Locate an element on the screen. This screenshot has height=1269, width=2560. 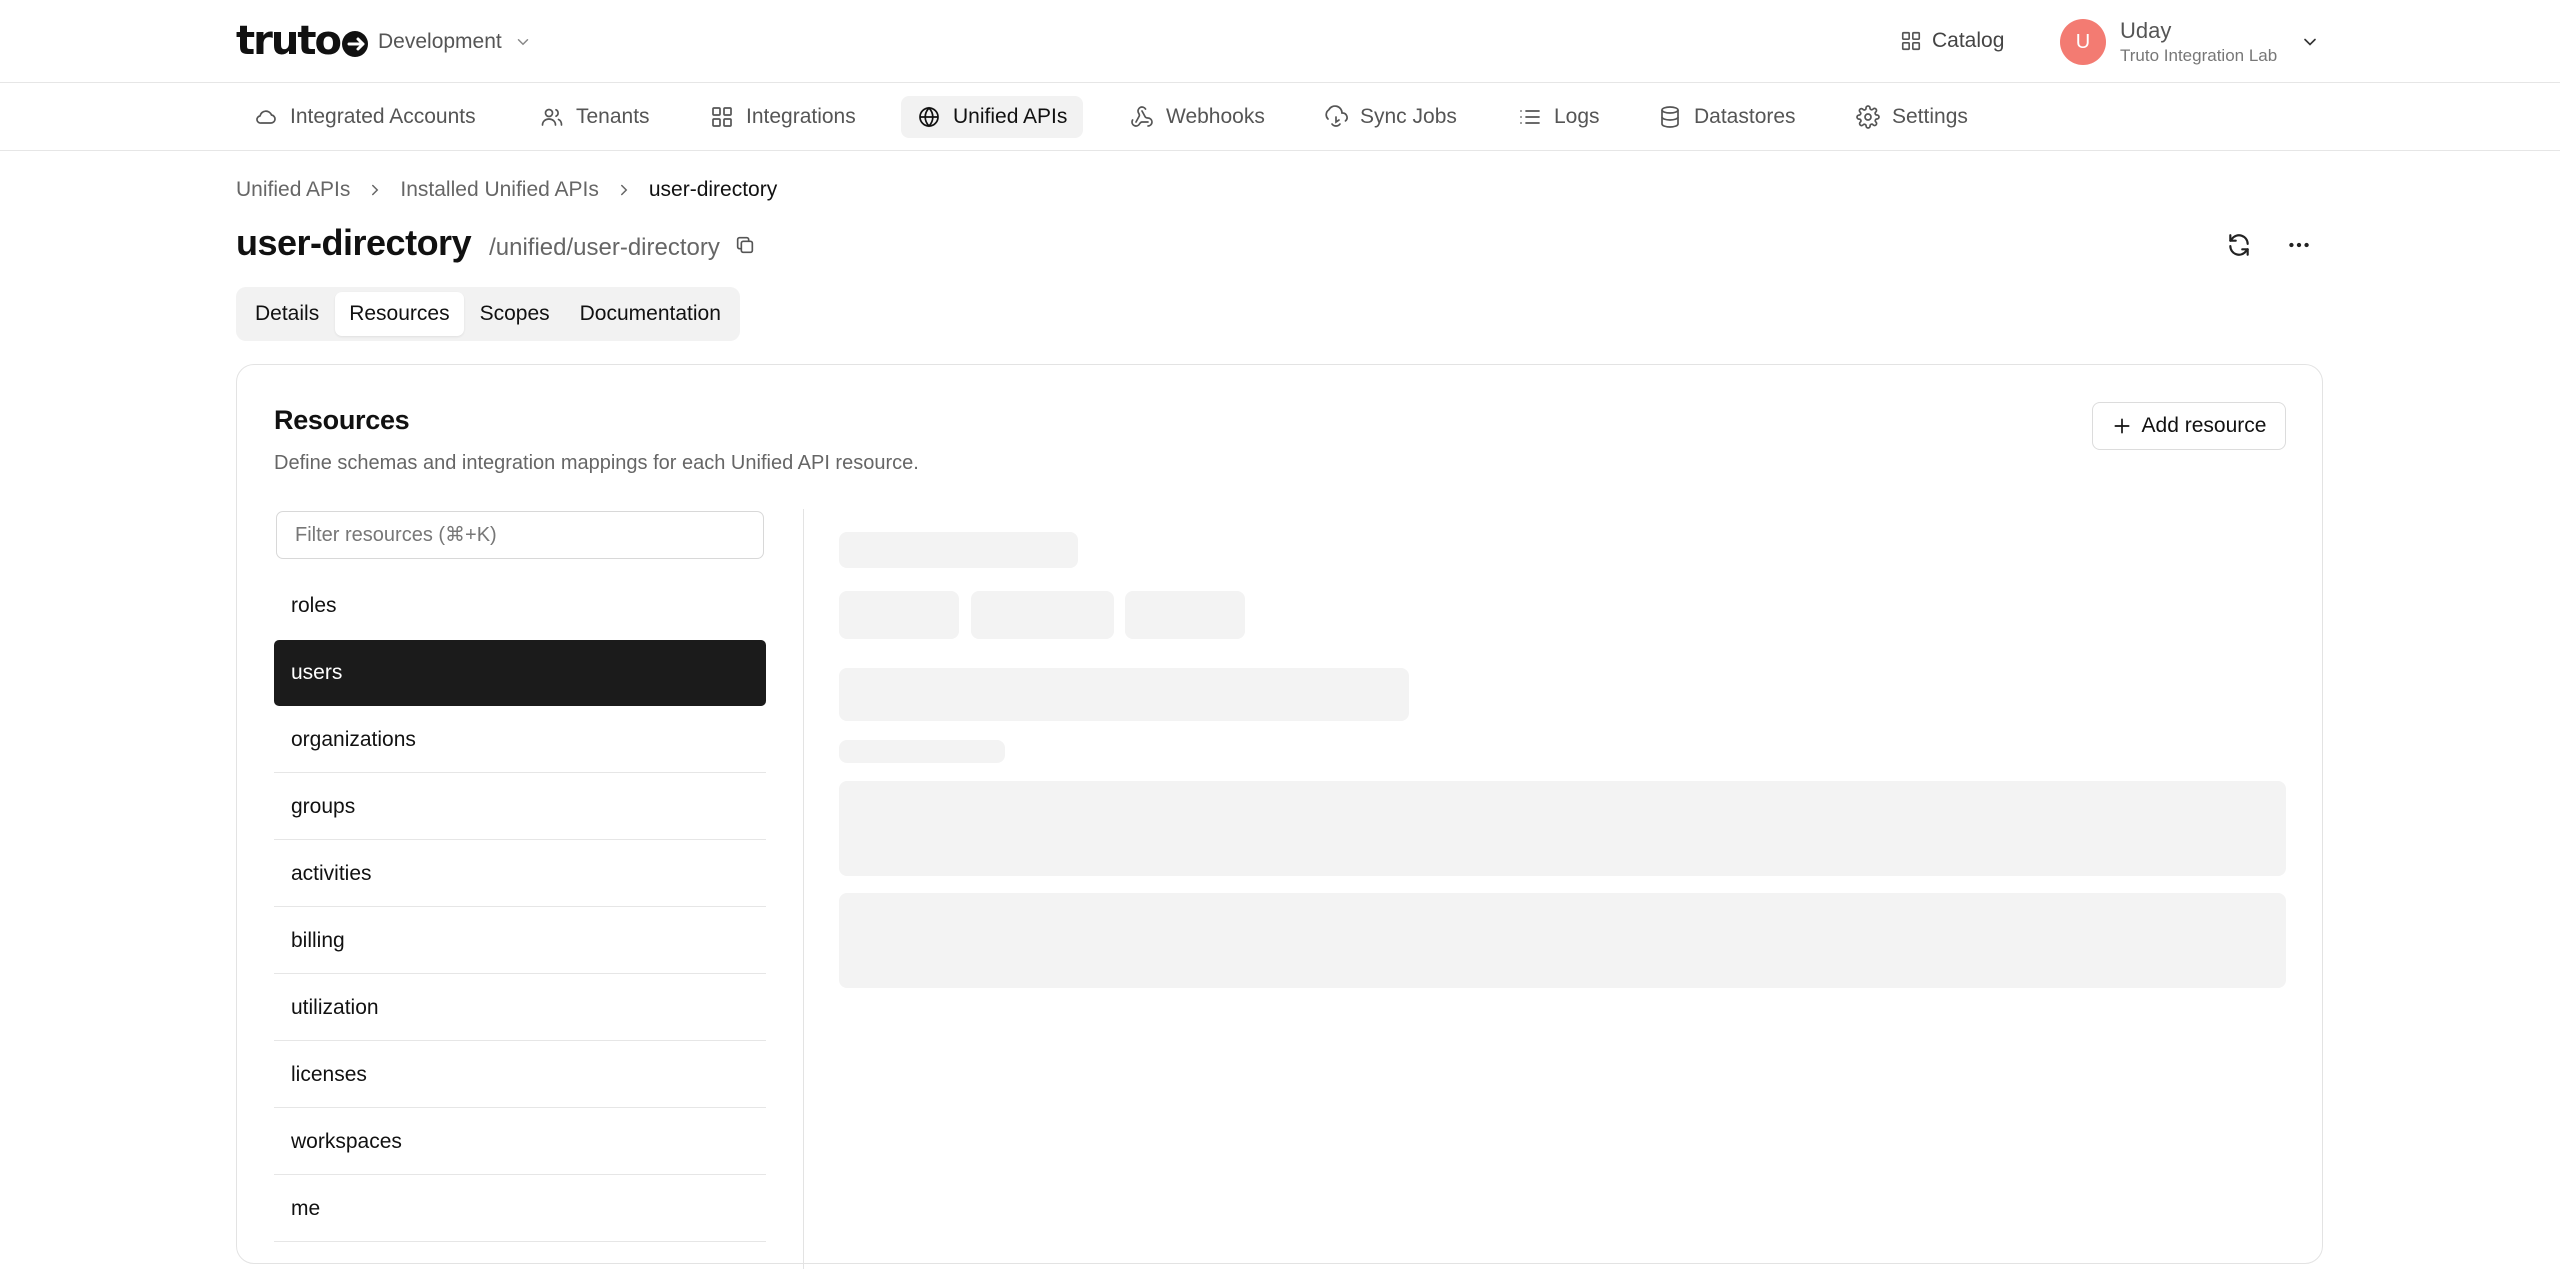
filter-resources-input is located at coordinates (520, 535).